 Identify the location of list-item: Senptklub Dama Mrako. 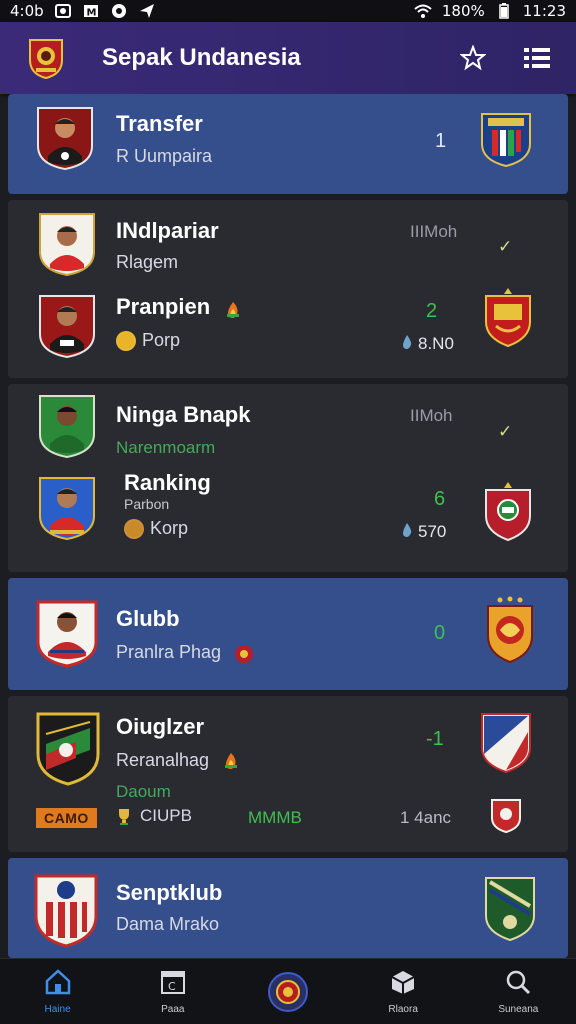
(288, 908).